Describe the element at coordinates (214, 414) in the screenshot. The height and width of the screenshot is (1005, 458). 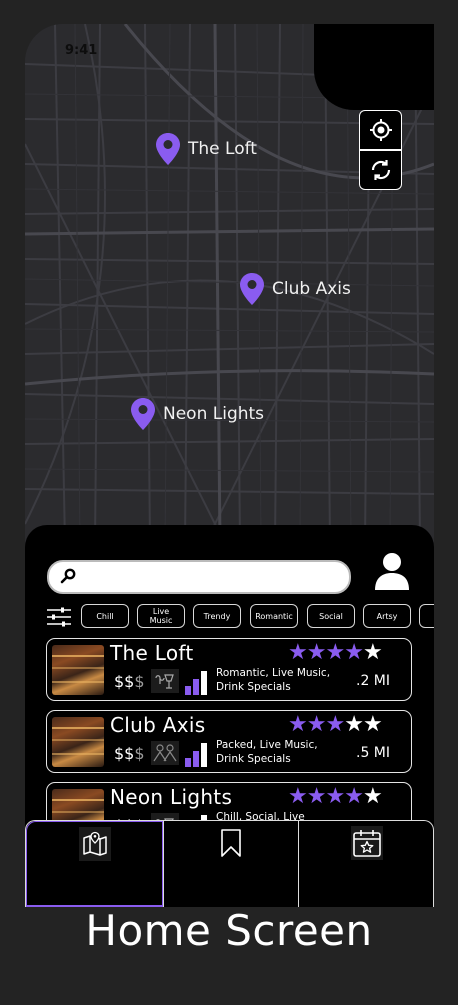
I see `pin-label: Neon Lights` at that location.